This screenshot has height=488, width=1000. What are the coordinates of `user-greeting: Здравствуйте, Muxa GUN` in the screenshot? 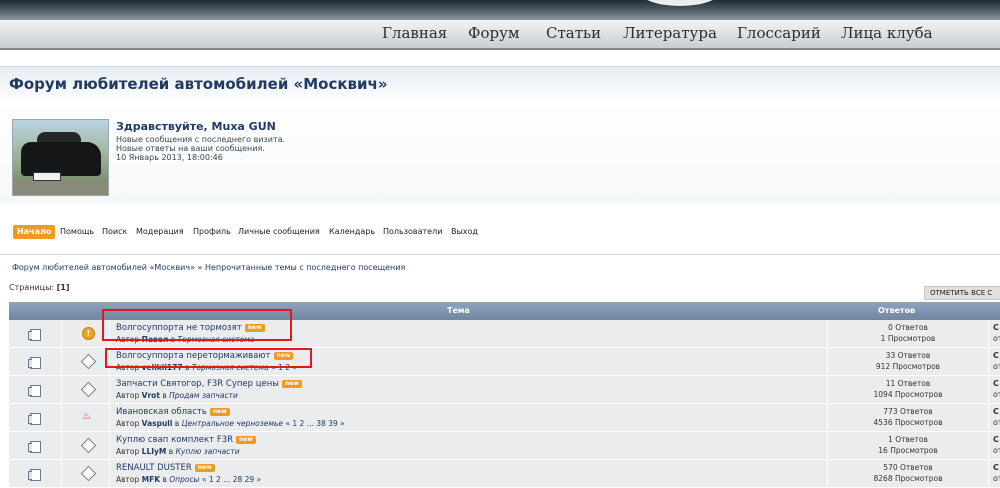 It's located at (196, 126).